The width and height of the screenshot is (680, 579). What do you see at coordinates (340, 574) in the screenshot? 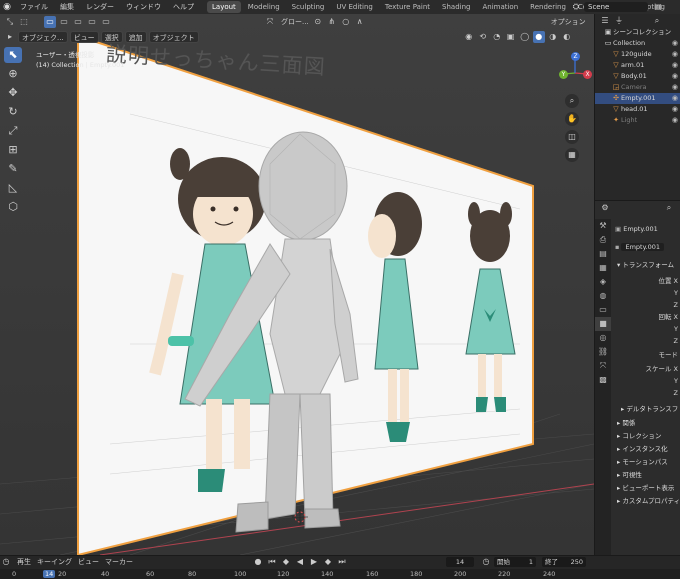
I see `timeline-ruler: 0 14 20 40 60 80 100 120 140 160 180 200 220 240` at bounding box center [340, 574].